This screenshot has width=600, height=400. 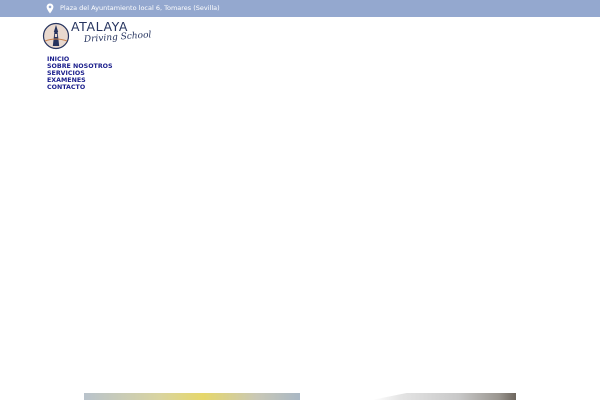 What do you see at coordinates (97, 36) in the screenshot?
I see `site-logo: ATALAYA Driving School` at bounding box center [97, 36].